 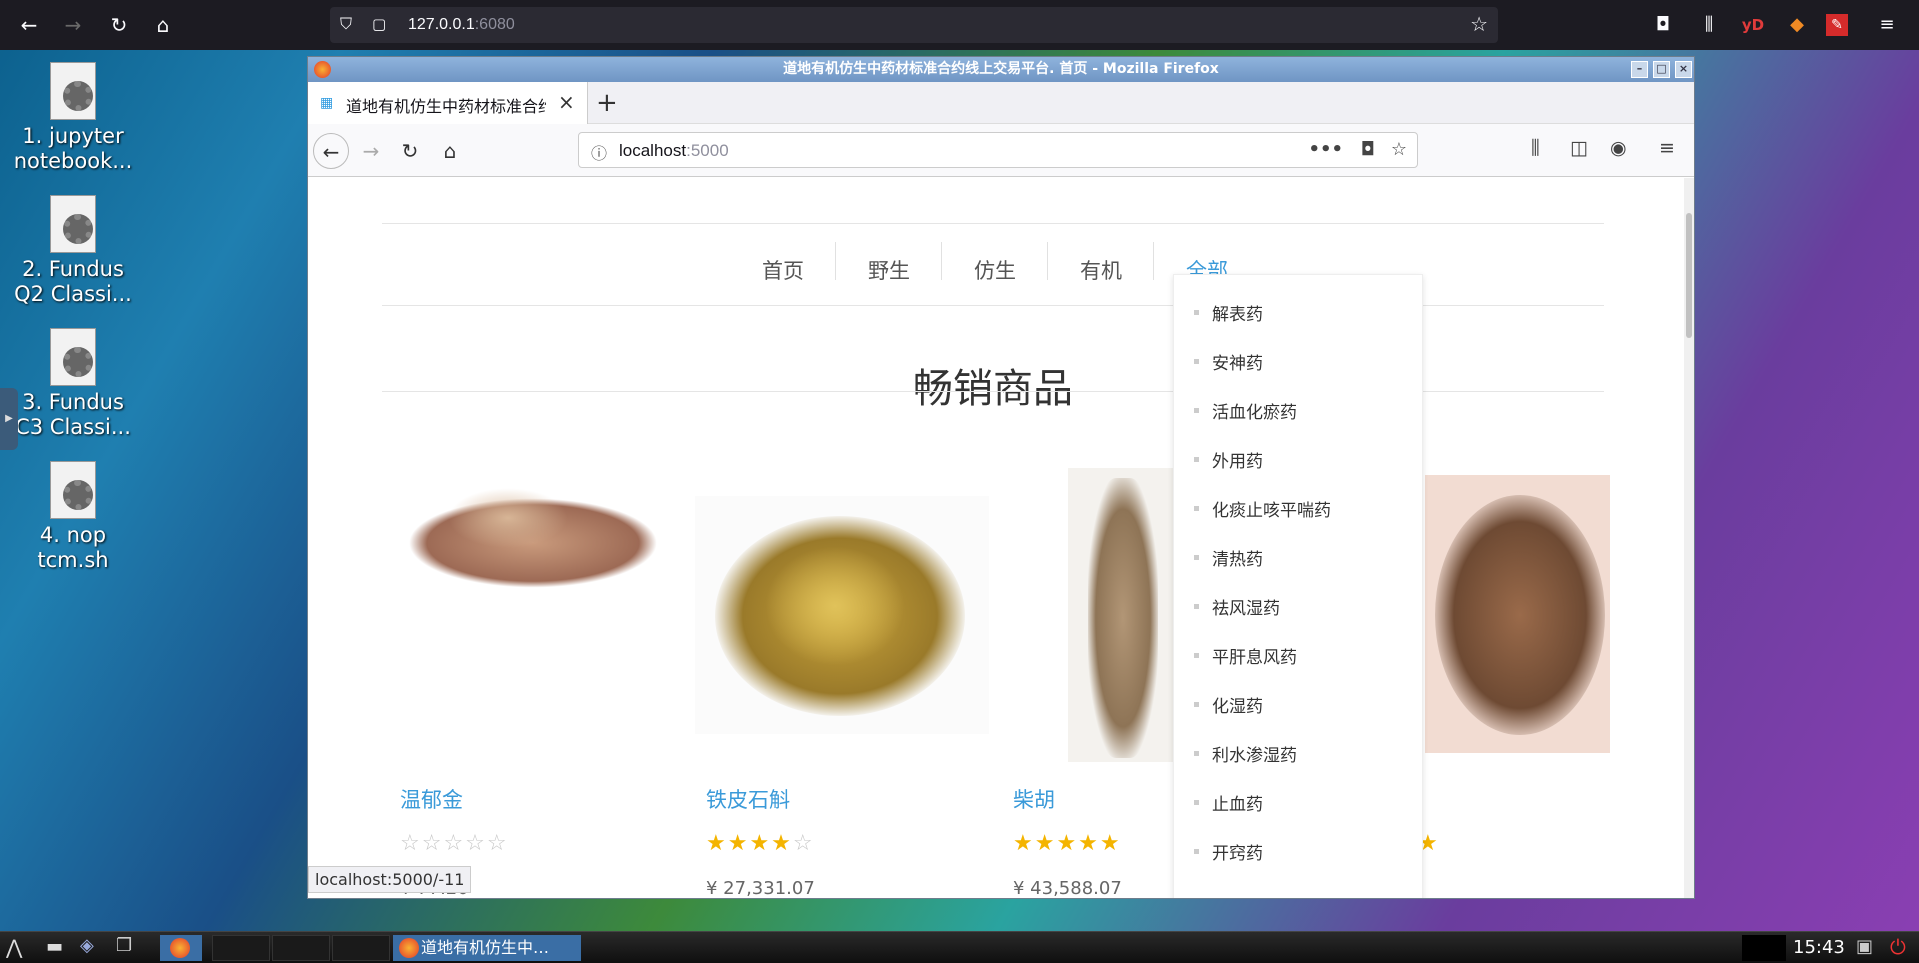 I want to click on rating-stars: ★★★★☆, so click(x=760, y=843).